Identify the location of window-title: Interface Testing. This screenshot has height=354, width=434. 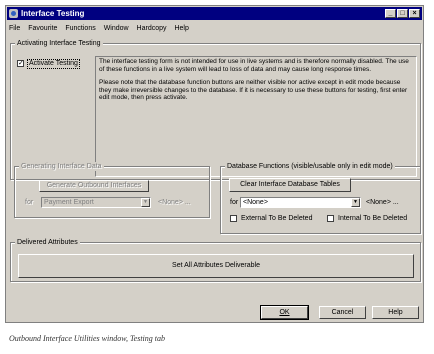
(53, 13).